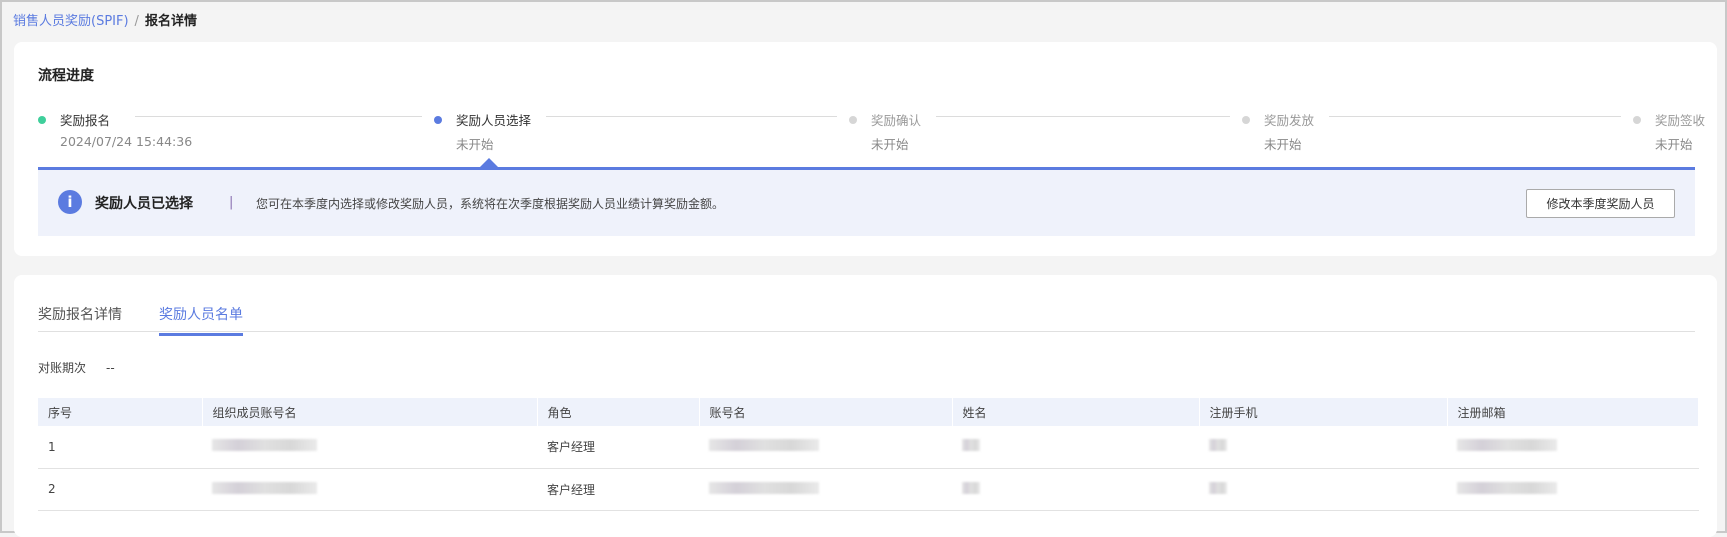 This screenshot has width=1727, height=537. I want to click on column-header: 注册手机, so click(1323, 412).